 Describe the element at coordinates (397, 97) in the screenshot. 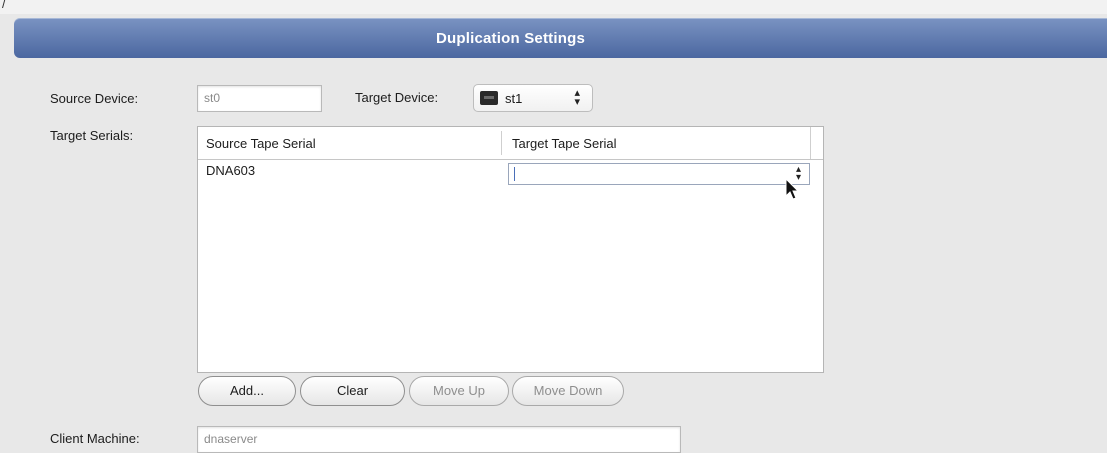

I see `target-device-label: Target Device:` at that location.